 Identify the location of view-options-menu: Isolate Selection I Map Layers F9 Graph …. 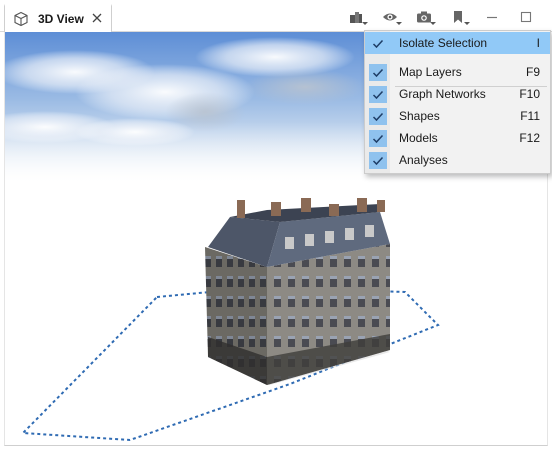
(457, 102).